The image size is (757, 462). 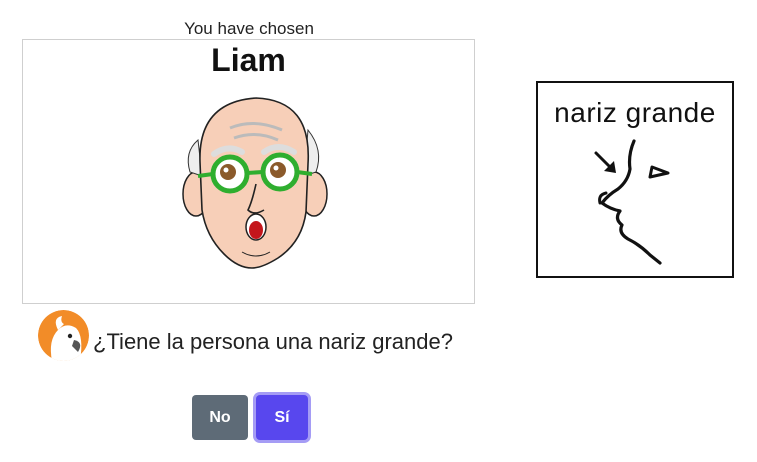 What do you see at coordinates (220, 417) in the screenshot?
I see `no-button: No` at bounding box center [220, 417].